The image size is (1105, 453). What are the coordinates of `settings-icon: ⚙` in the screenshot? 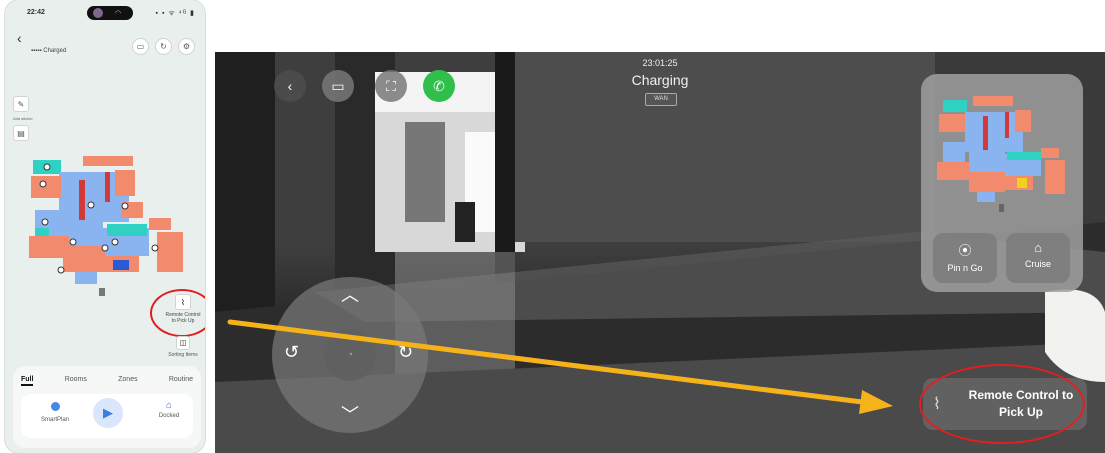 It's located at (186, 46).